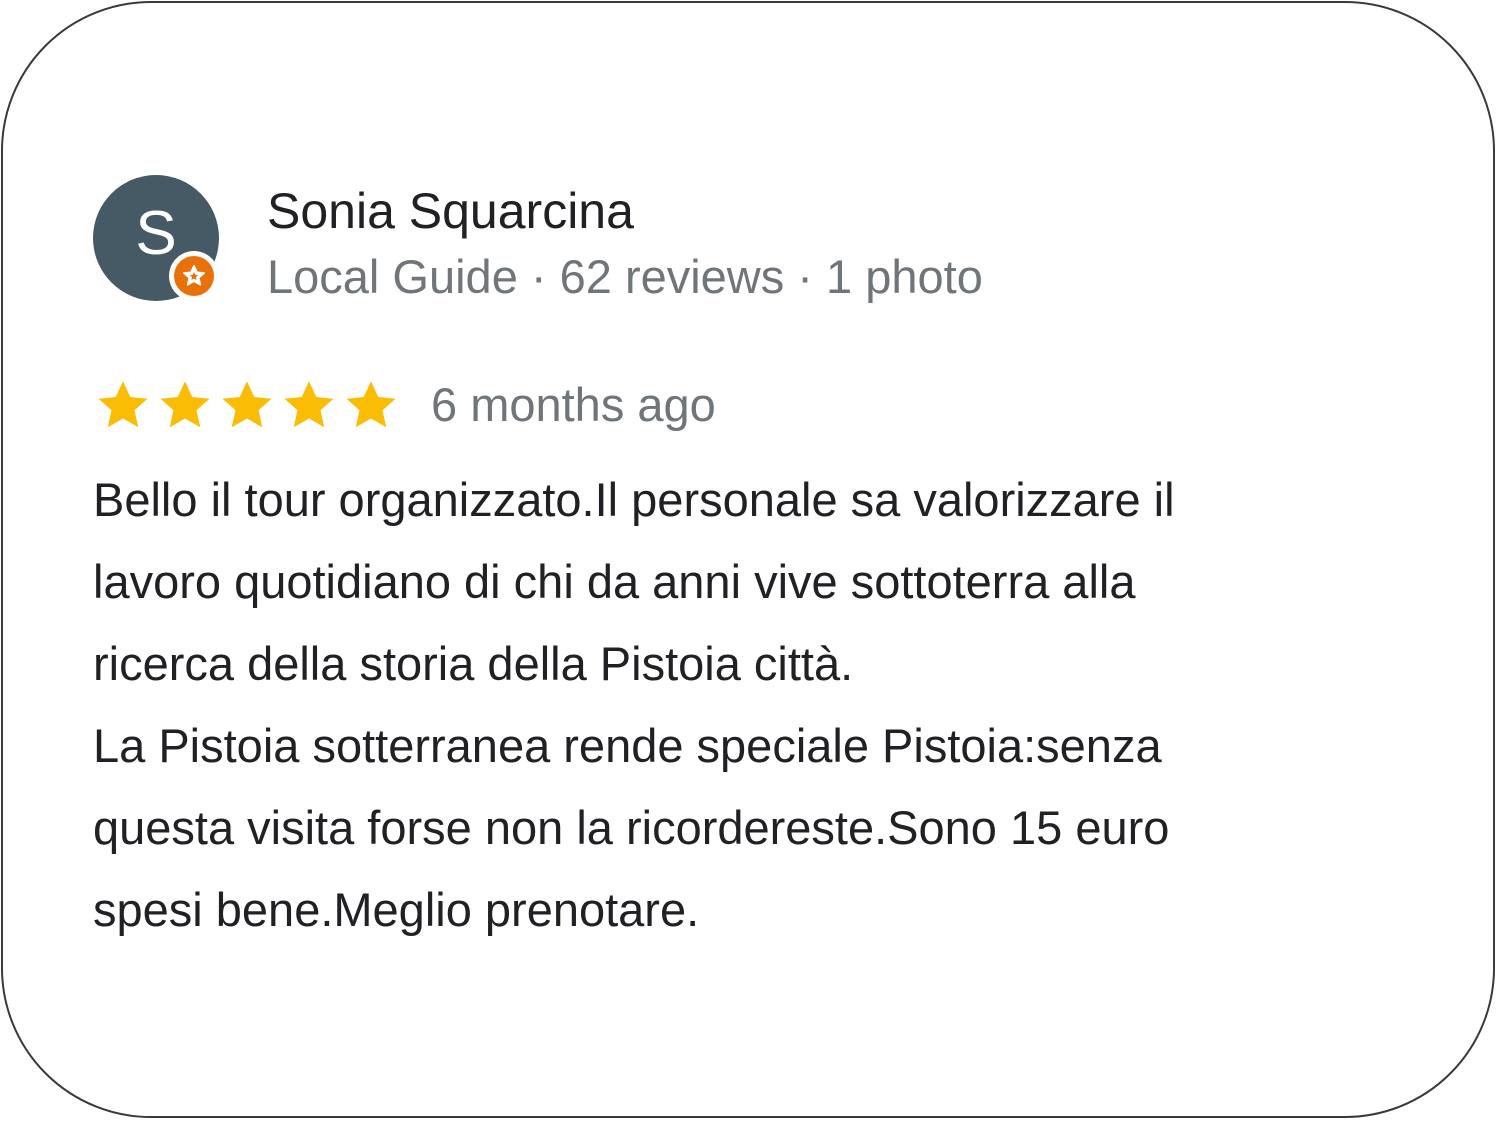 The width and height of the screenshot is (1498, 1121). I want to click on local-guide-badge, so click(194, 276).